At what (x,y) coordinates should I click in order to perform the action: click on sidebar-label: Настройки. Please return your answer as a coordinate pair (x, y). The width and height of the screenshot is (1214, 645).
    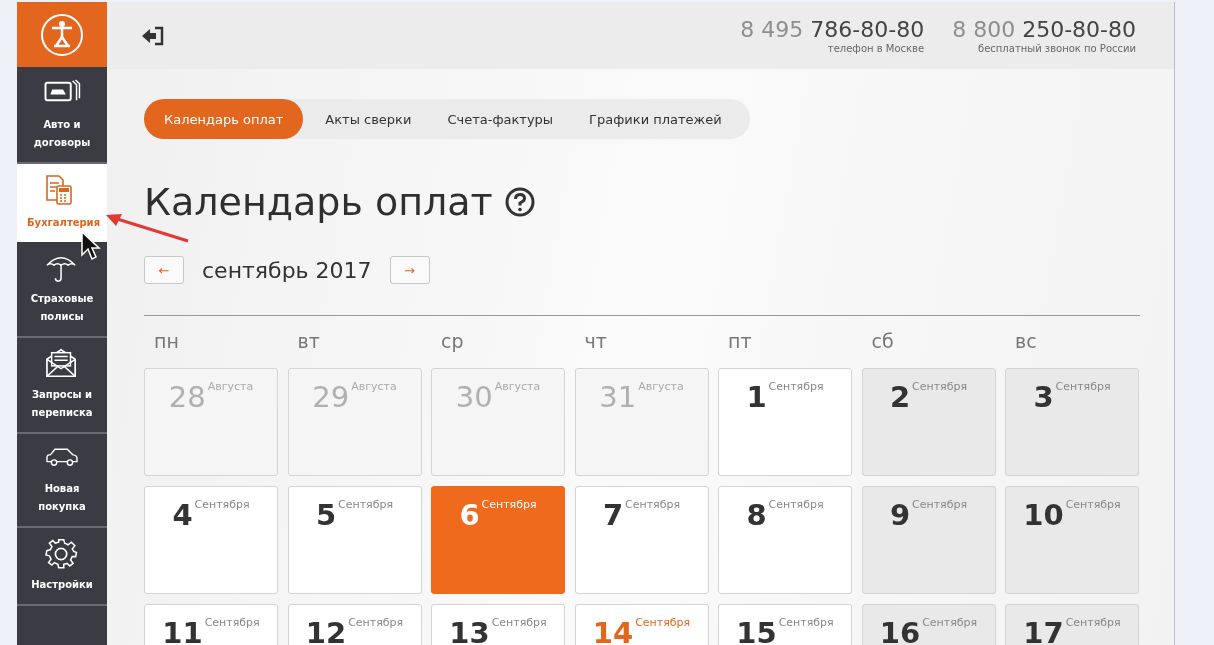
    Looking at the image, I should click on (62, 585).